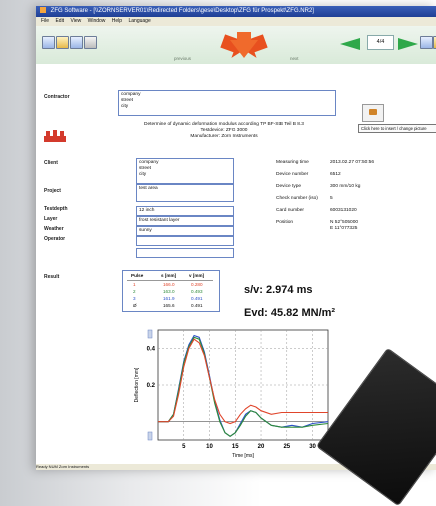 The height and width of the screenshot is (506, 436). What do you see at coordinates (297, 198) in the screenshot?
I see `meta-key: Check number (iso)` at bounding box center [297, 198].